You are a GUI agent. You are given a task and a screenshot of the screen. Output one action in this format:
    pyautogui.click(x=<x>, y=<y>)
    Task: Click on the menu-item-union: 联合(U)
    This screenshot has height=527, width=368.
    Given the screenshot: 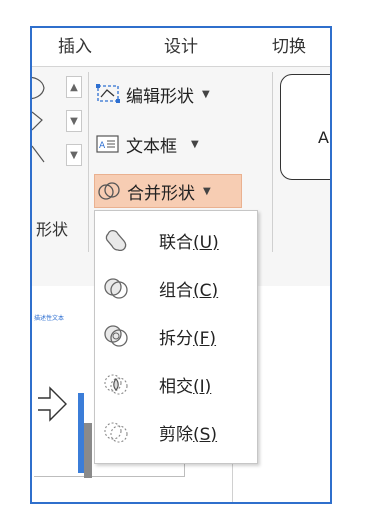 What is the action you would take?
    pyautogui.click(x=176, y=240)
    